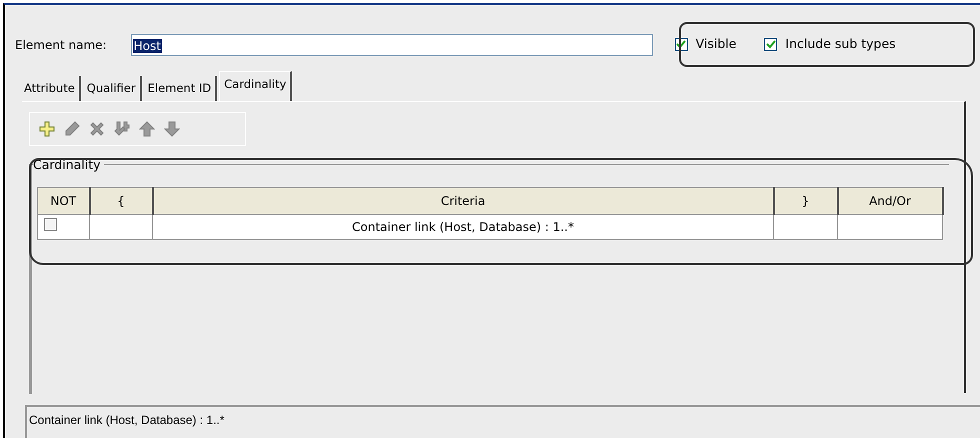 Image resolution: width=980 pixels, height=438 pixels. Describe the element at coordinates (463, 201) in the screenshot. I see `column-header: Criteria` at that location.